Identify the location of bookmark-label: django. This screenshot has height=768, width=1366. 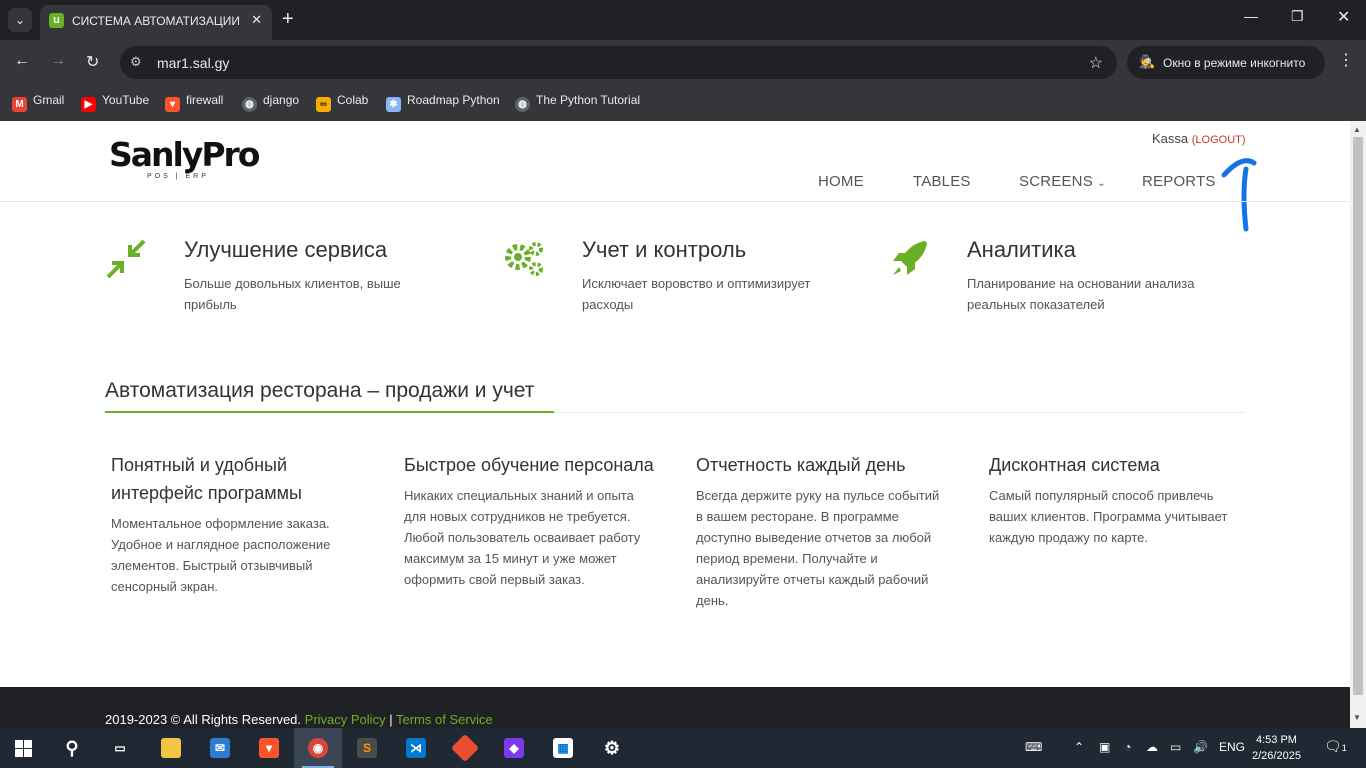
(281, 100).